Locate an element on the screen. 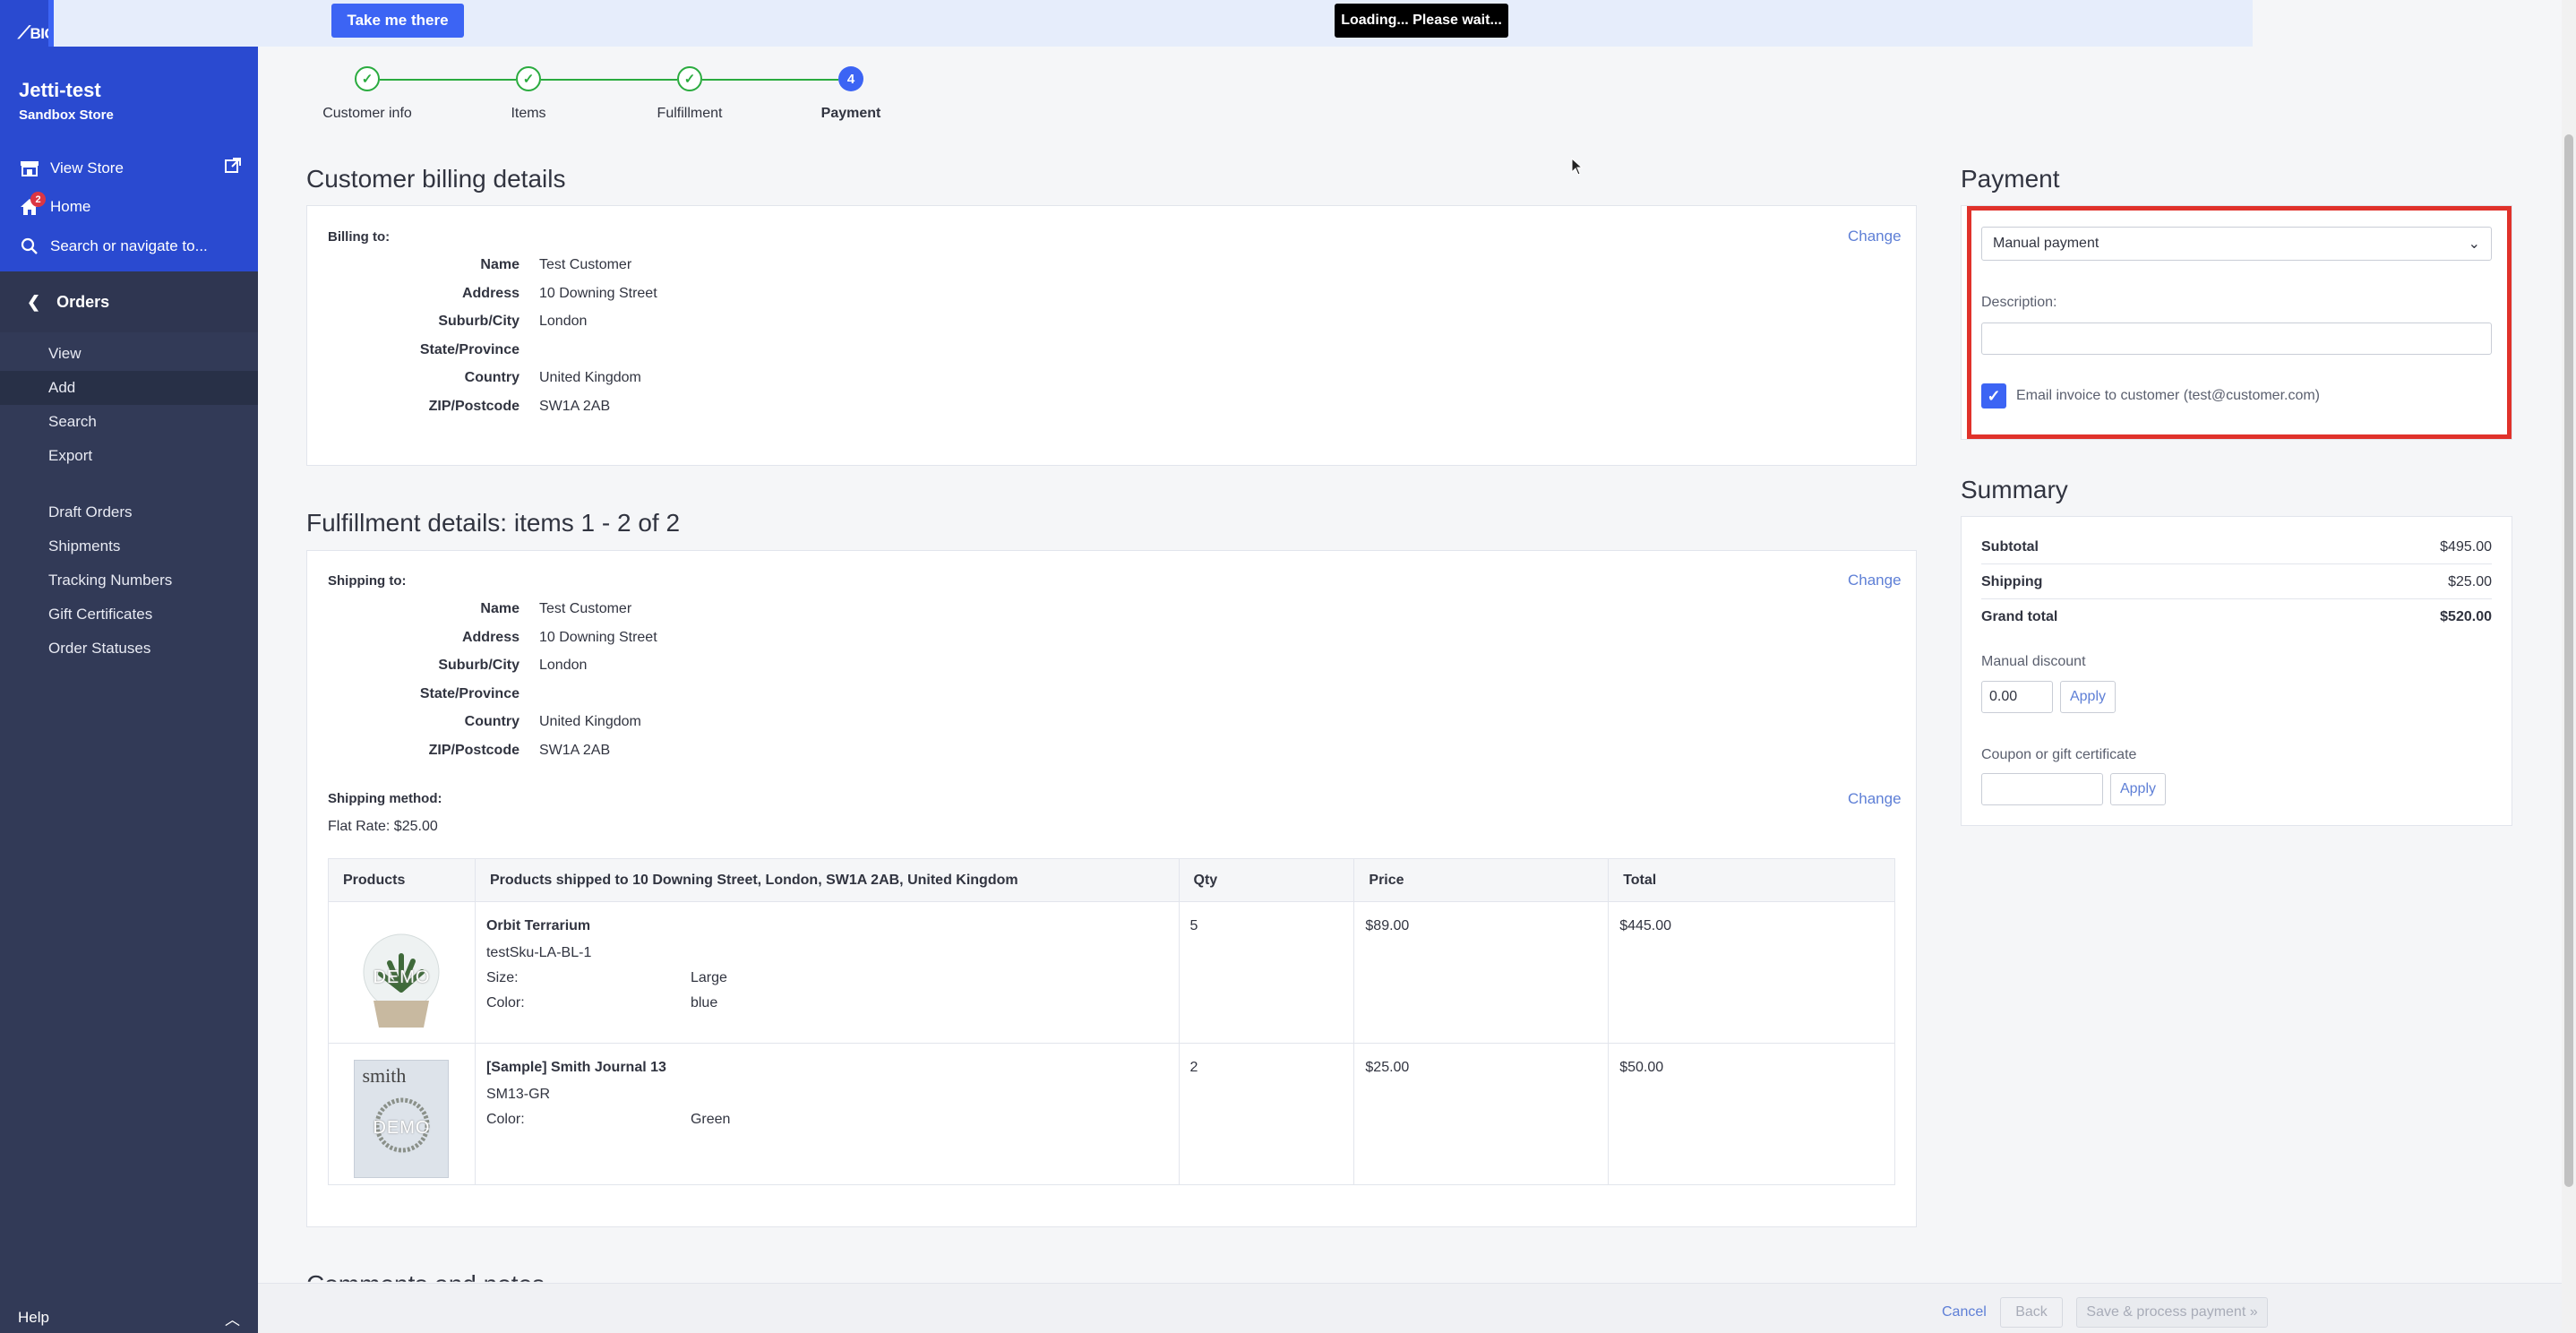  coupon-input is located at coordinates (2042, 789).